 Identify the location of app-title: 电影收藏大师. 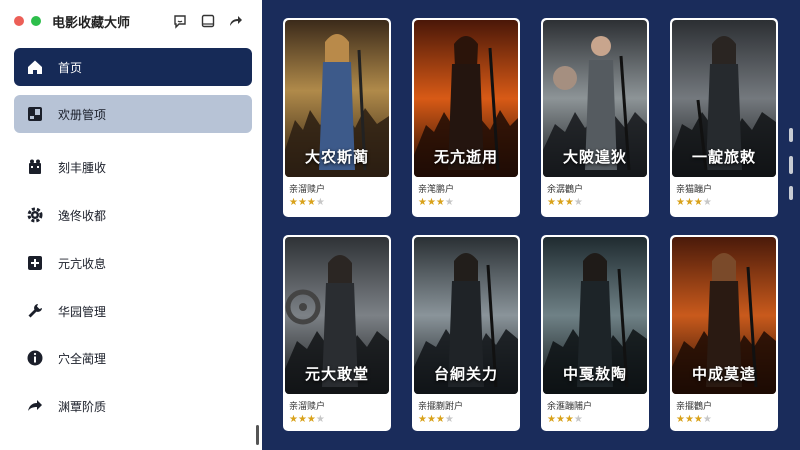
(91, 23).